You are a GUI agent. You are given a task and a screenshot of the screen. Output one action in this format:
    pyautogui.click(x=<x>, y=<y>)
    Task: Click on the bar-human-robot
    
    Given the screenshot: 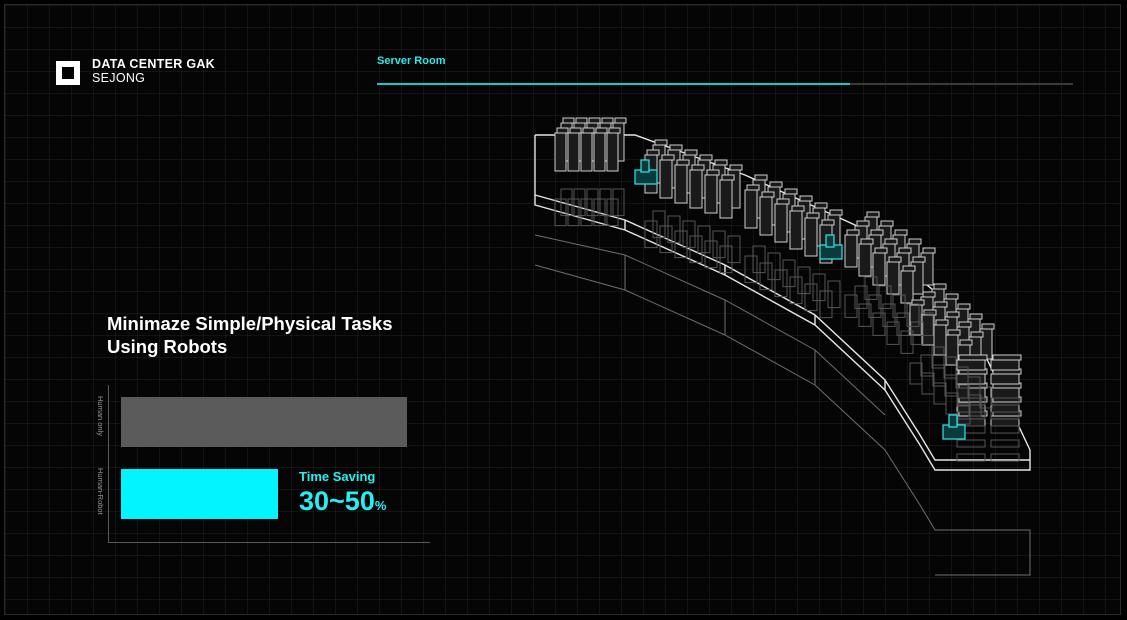 What is the action you would take?
    pyautogui.click(x=200, y=494)
    